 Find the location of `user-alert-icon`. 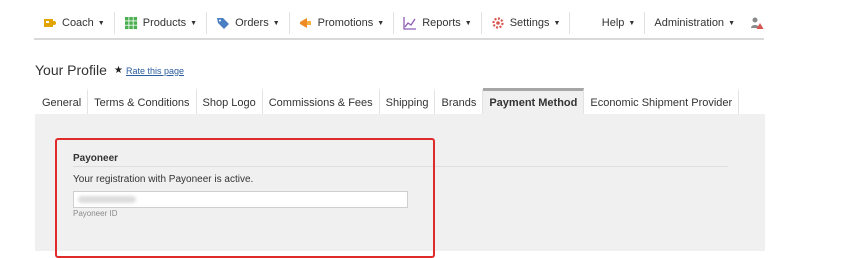

user-alert-icon is located at coordinates (757, 23).